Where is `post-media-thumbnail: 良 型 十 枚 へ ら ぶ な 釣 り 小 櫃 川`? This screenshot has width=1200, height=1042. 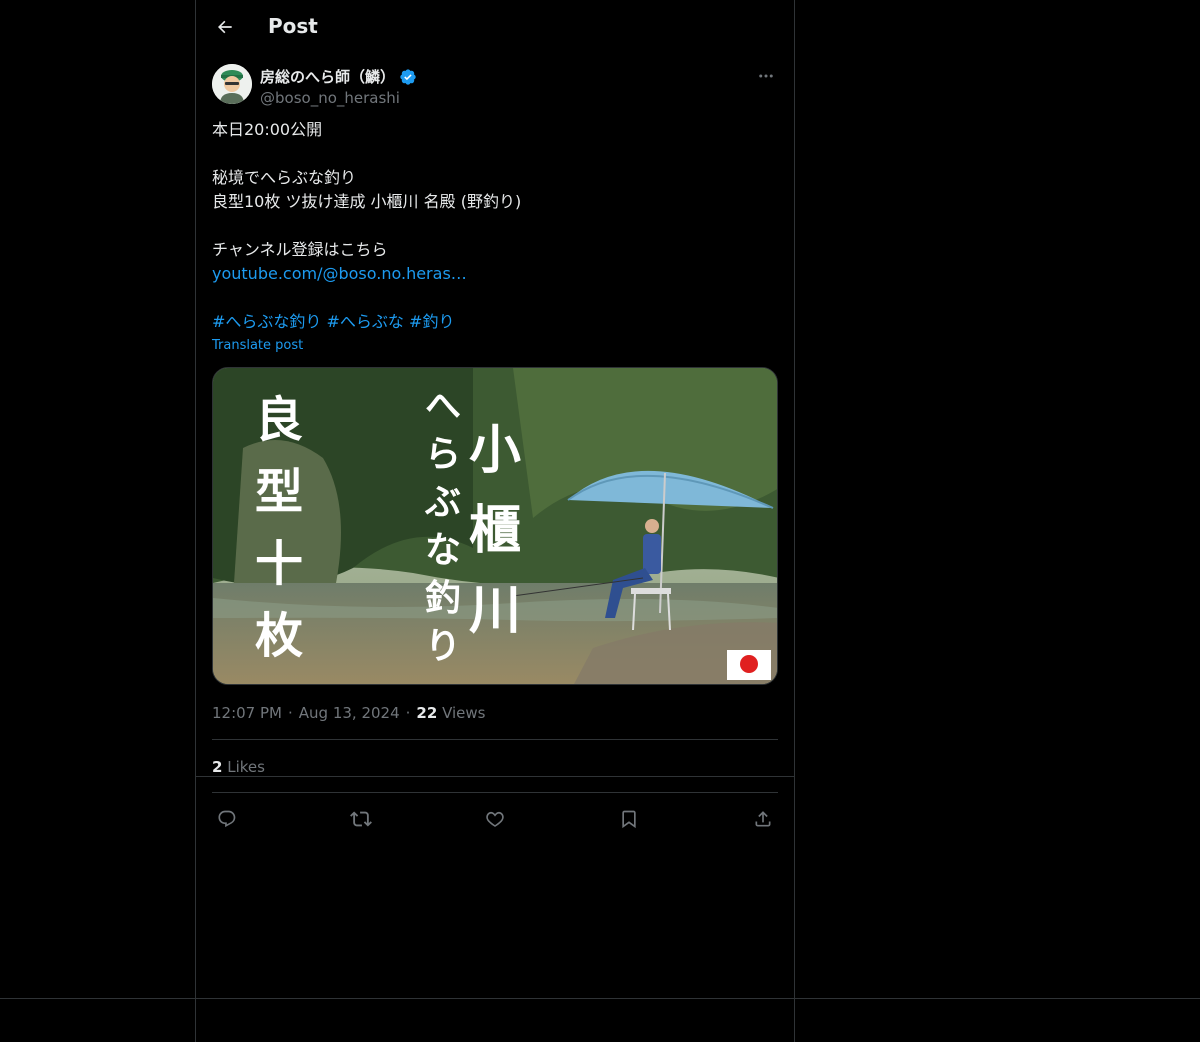 post-media-thumbnail: 良 型 十 枚 へ ら ぶ な 釣 り 小 櫃 川 is located at coordinates (495, 526).